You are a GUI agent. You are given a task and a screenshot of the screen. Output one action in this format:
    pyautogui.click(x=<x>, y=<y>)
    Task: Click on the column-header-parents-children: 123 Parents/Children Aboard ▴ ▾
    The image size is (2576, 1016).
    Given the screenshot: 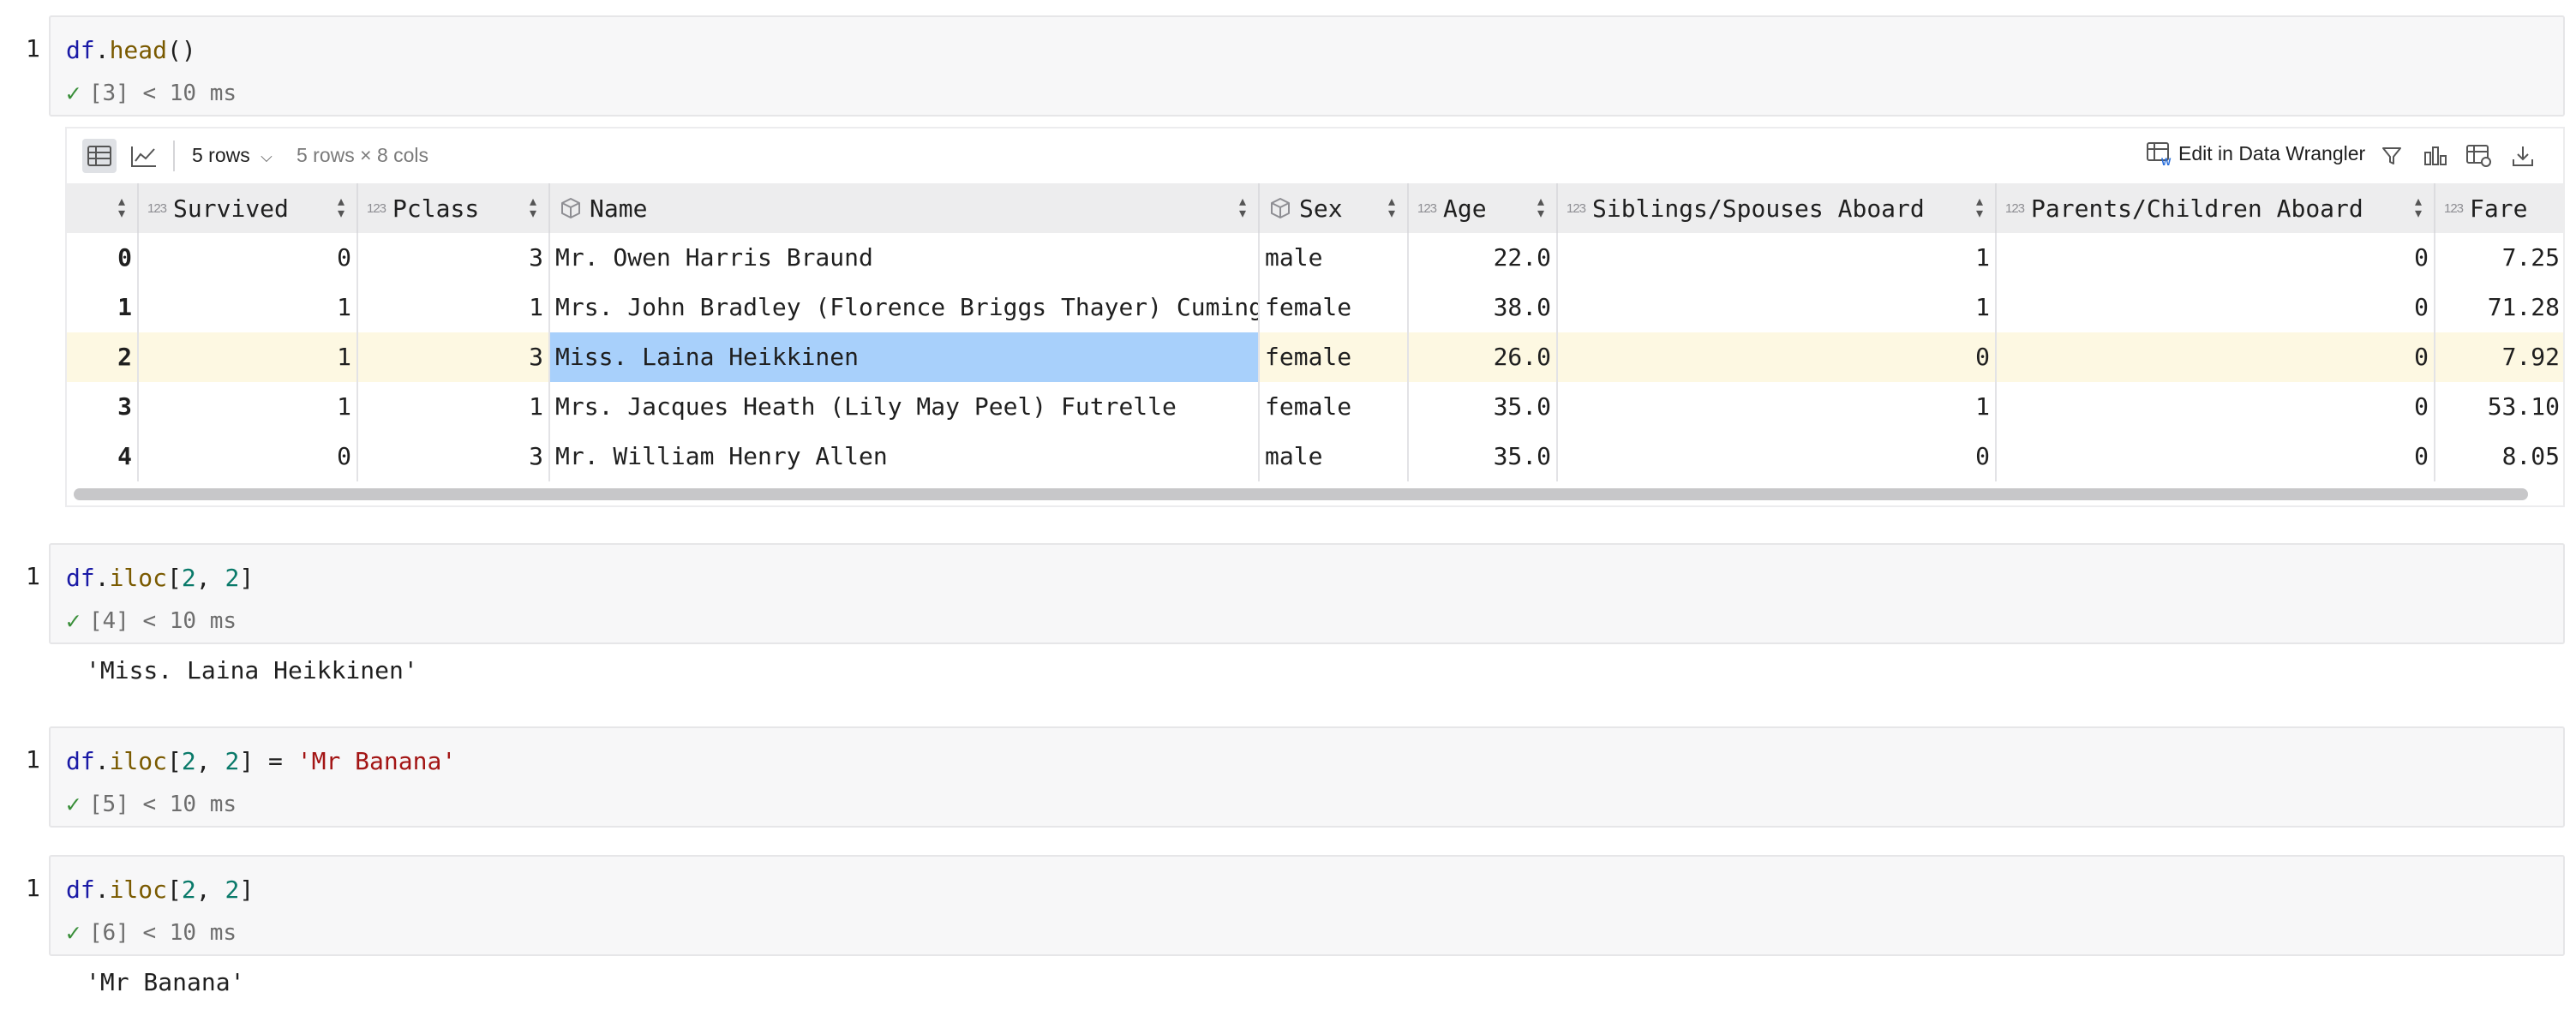 What is the action you would take?
    pyautogui.click(x=2216, y=208)
    